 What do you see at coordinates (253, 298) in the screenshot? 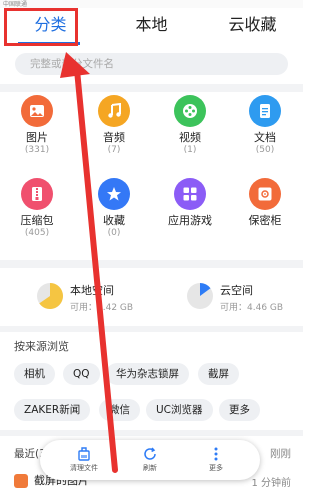
I see `cloud-storage-card: 云空间 可用：4.46 GB` at bounding box center [253, 298].